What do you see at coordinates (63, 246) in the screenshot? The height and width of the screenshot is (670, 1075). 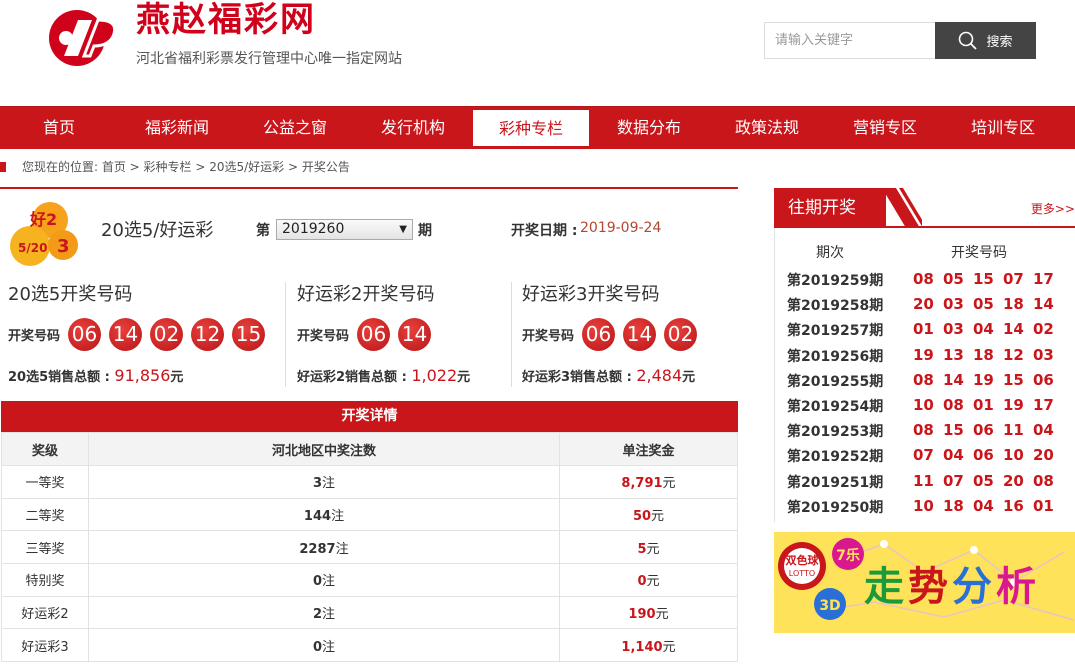 I see `icon-text-right: 3` at bounding box center [63, 246].